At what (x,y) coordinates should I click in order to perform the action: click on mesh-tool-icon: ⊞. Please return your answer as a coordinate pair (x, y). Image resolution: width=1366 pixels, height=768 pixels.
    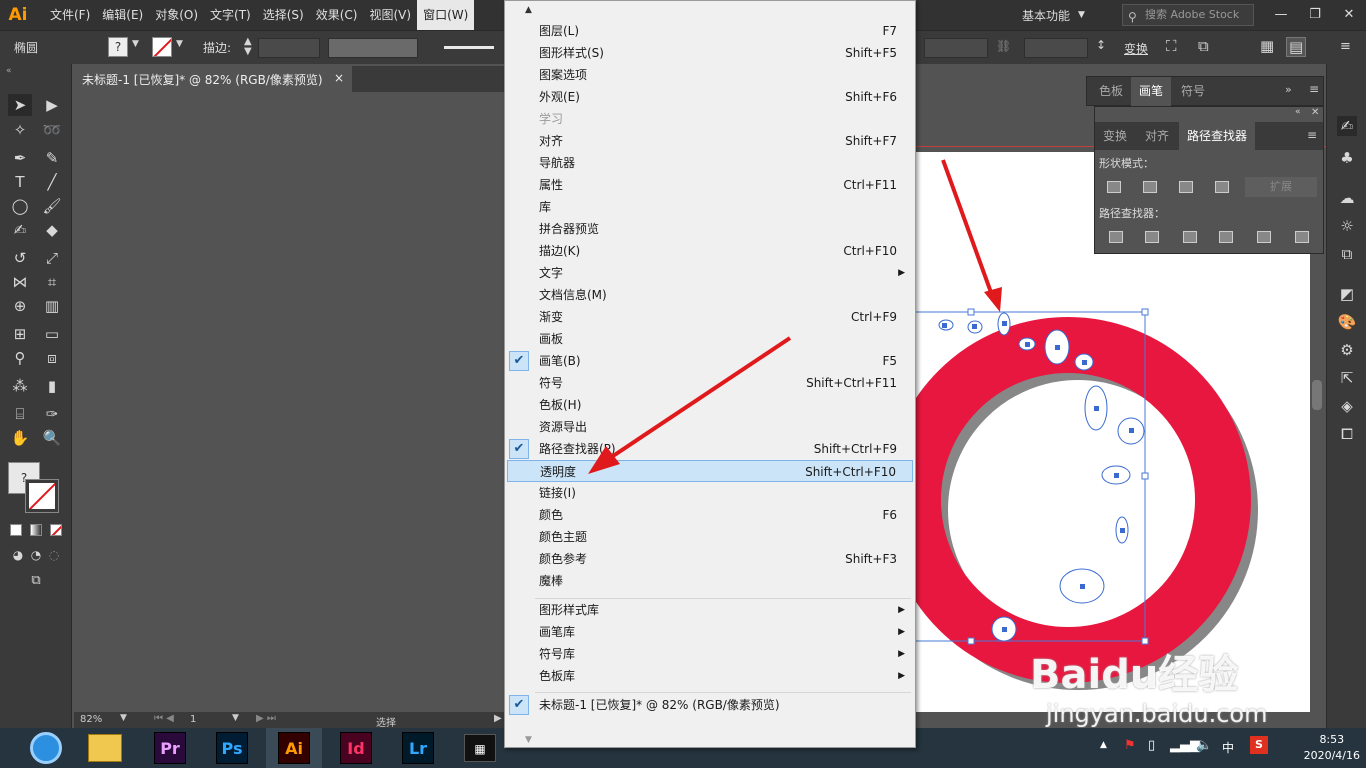
    Looking at the image, I should click on (20, 334).